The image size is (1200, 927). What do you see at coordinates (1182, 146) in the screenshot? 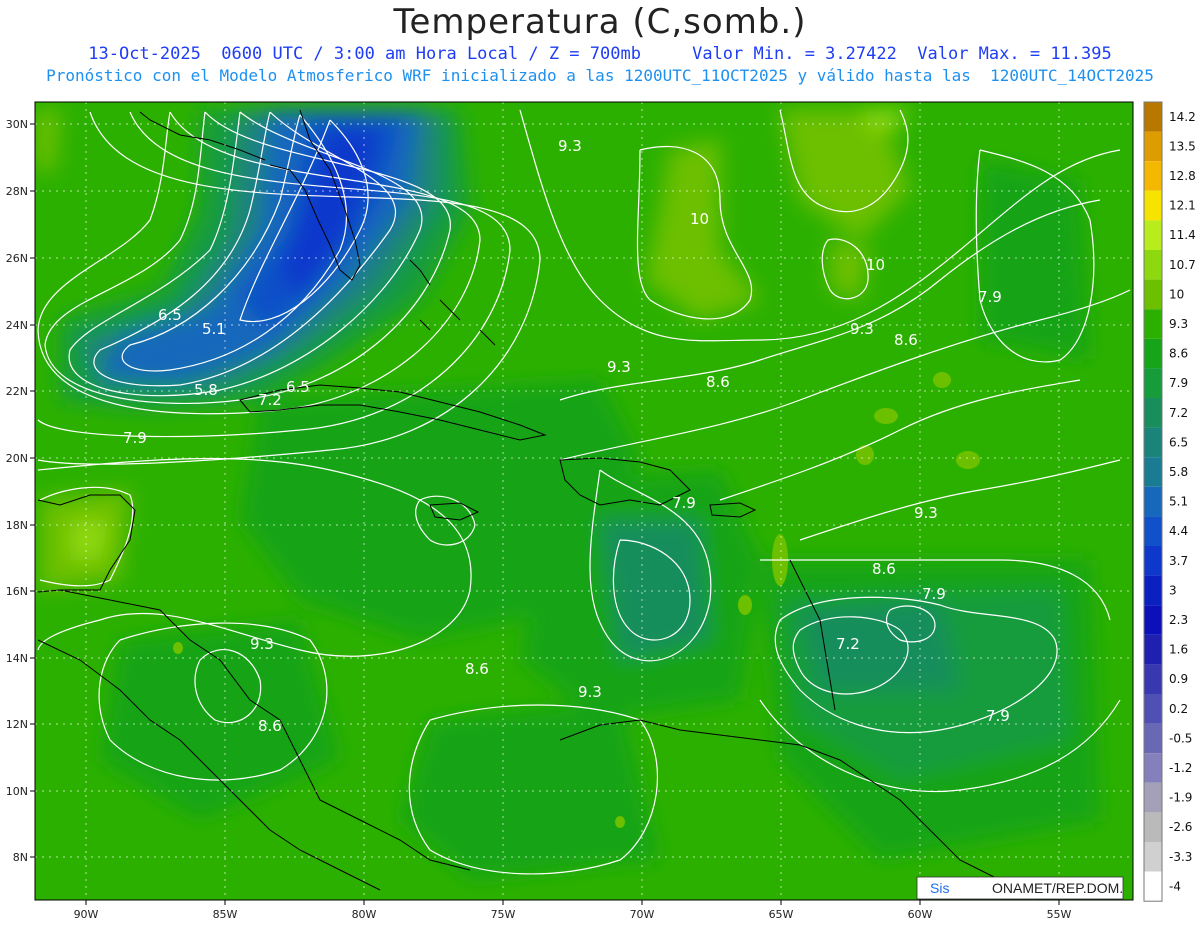
I see `legend-label: 13.5` at bounding box center [1182, 146].